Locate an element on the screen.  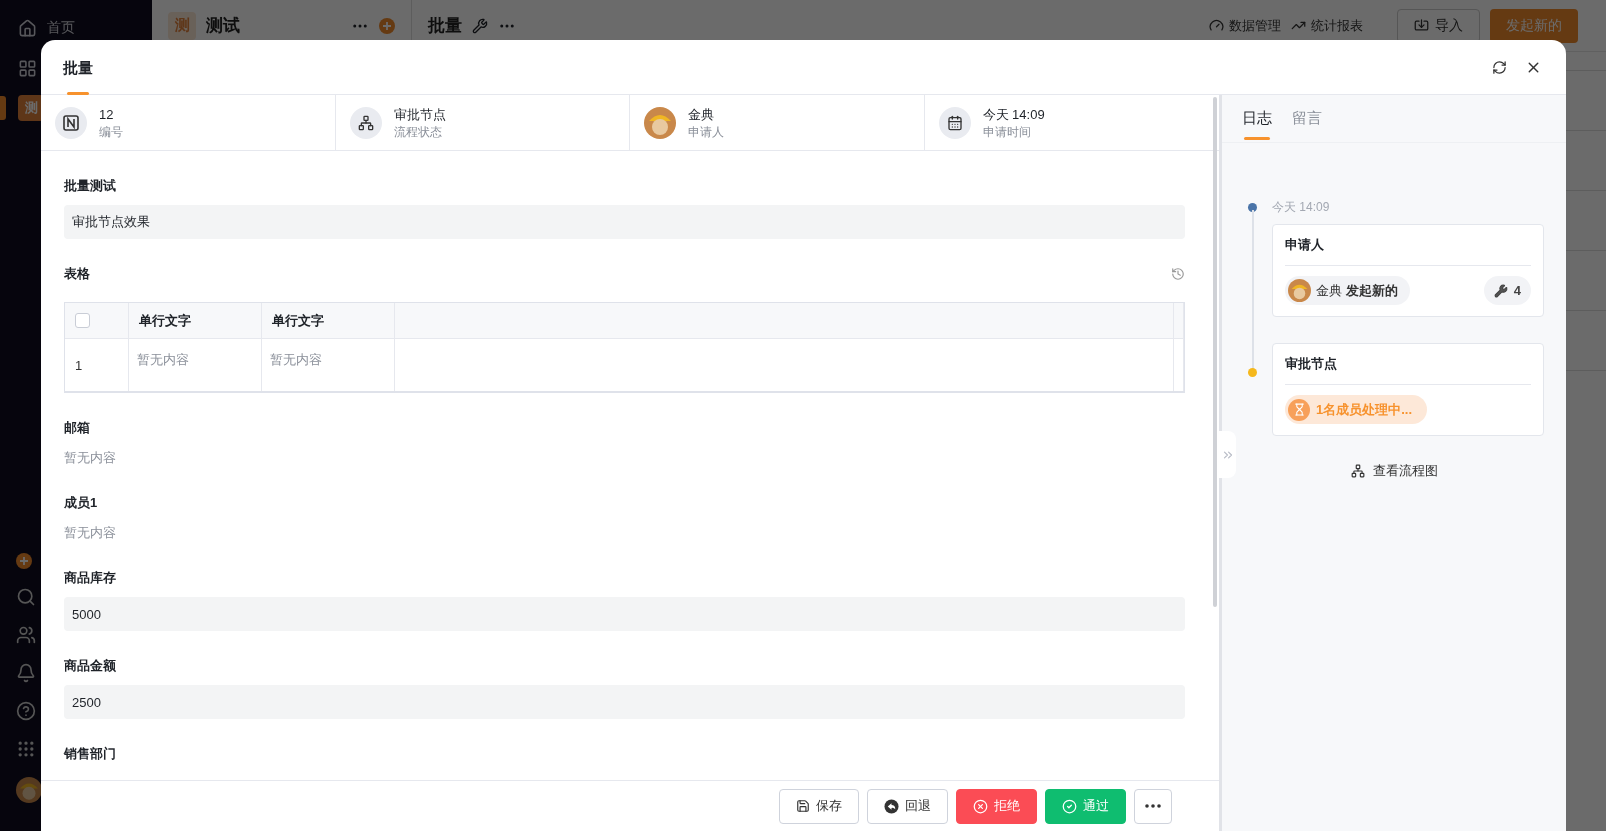
field-label: 成员1 is located at coordinates (81, 503).